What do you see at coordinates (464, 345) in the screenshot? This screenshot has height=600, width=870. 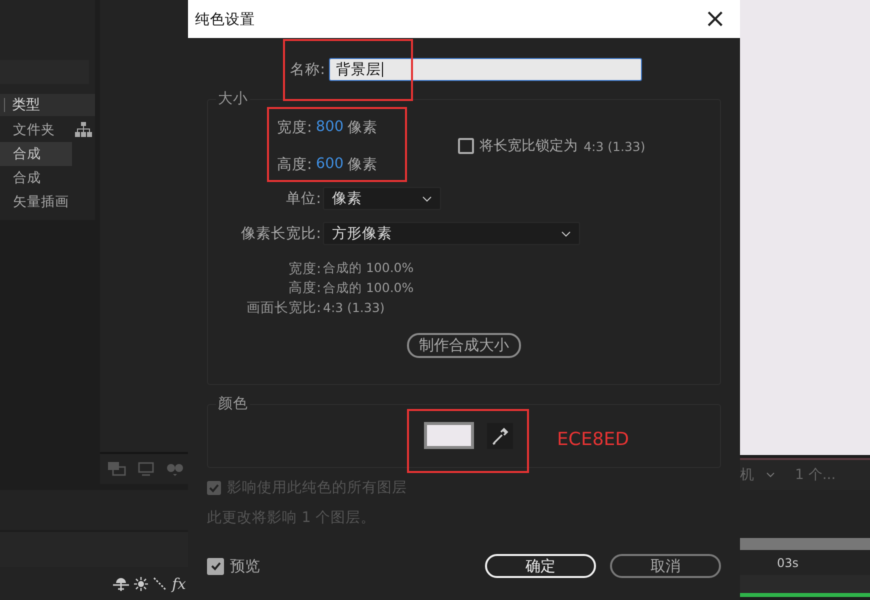 I see `make-comp-size-button: 制作合成大小` at bounding box center [464, 345].